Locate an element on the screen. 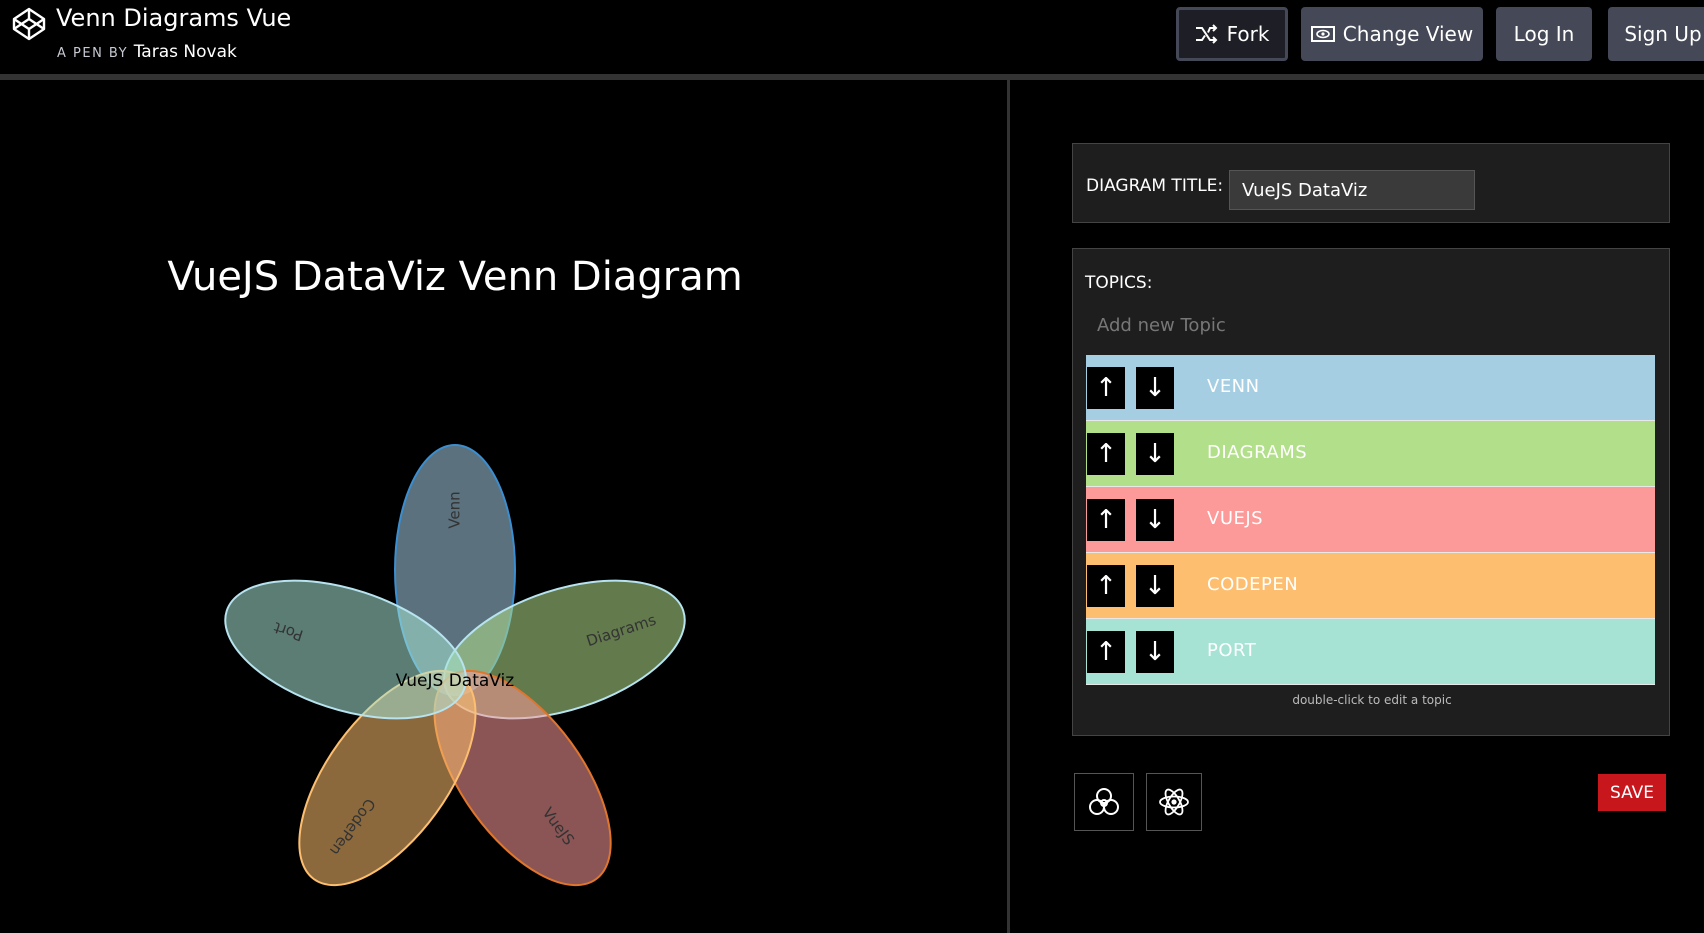  pen-byline: A PEN BY Taras Novak is located at coordinates (147, 52).